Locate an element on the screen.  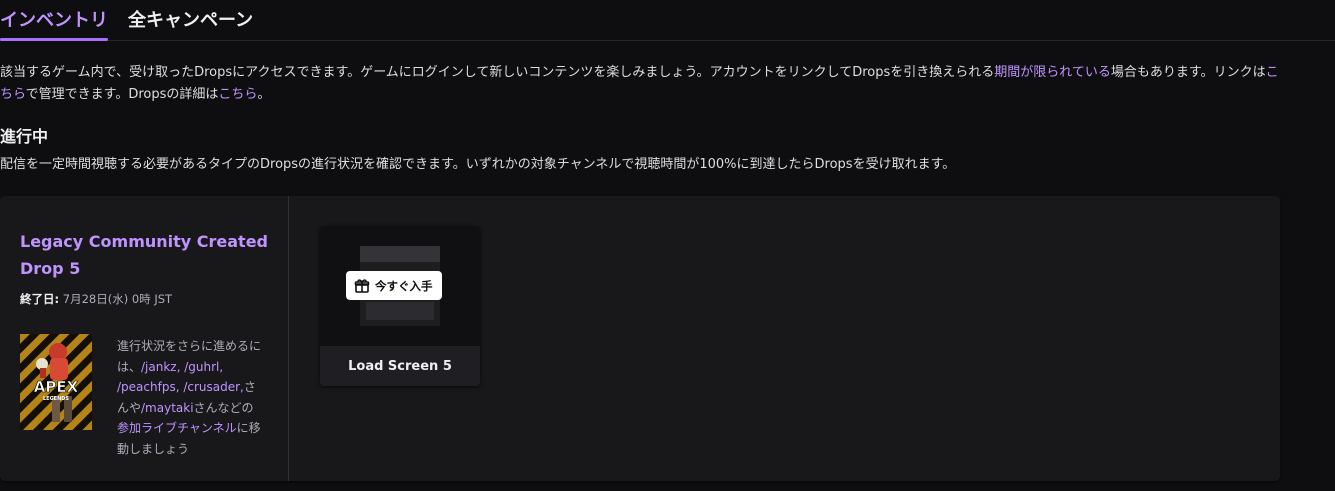
in-progress-heading: 進行中 is located at coordinates (24, 136).